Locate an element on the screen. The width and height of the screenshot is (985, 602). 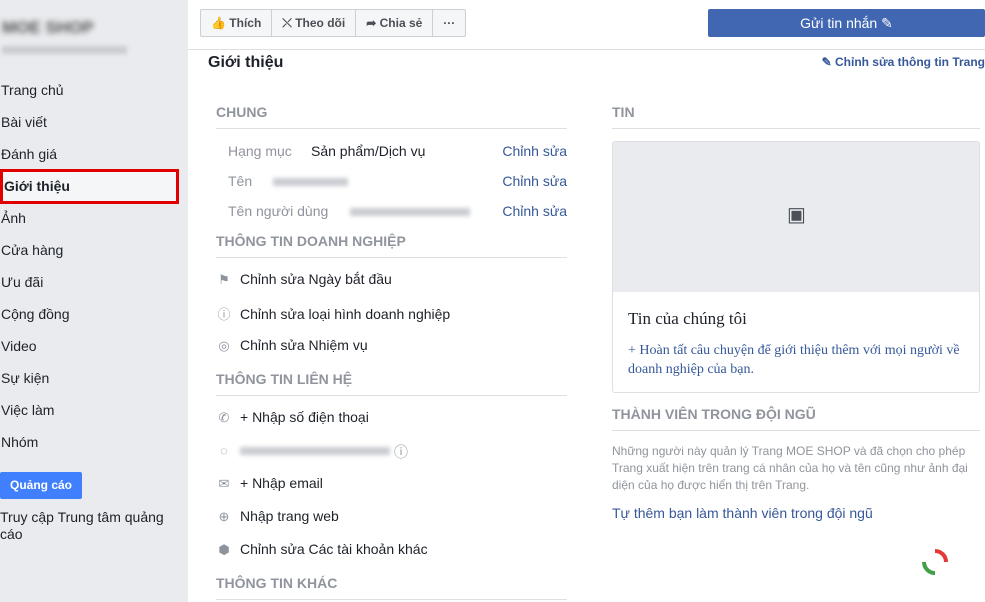
sidebar-item-about: Giới thiệu is located at coordinates (89, 186).